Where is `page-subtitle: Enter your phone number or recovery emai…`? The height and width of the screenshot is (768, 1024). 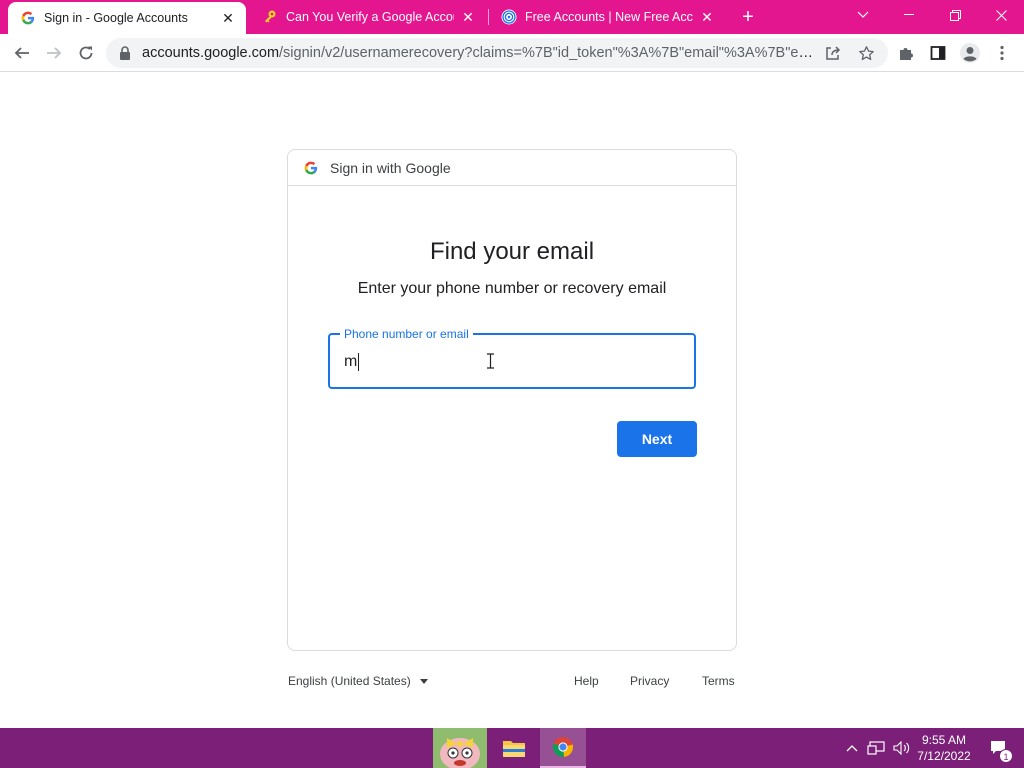
page-subtitle: Enter your phone number or recovery emai… is located at coordinates (512, 288).